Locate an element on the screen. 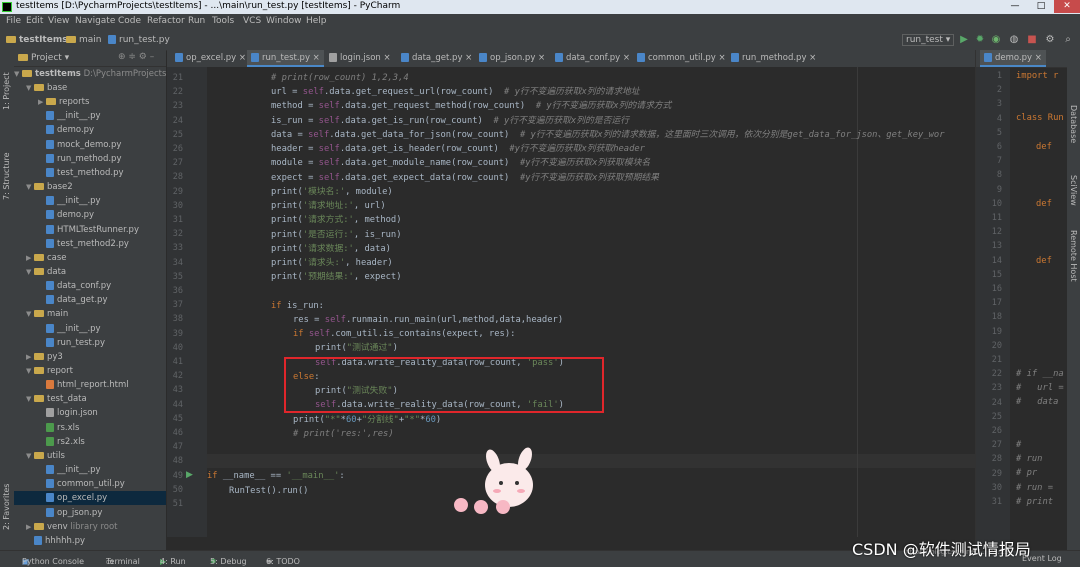  menu-window: Window is located at coordinates (284, 21).